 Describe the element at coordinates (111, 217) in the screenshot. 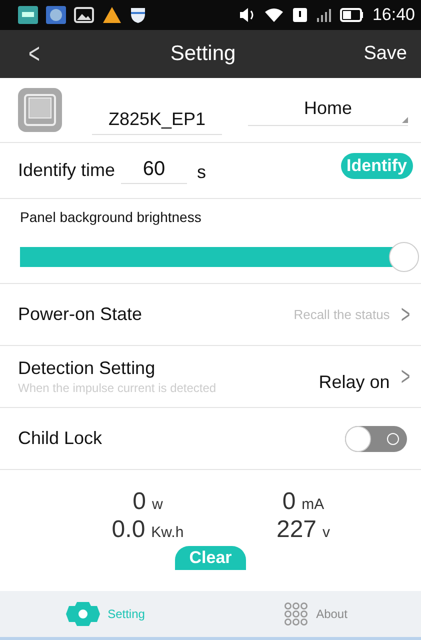

I see `brightness-label: Panel background brightness` at that location.